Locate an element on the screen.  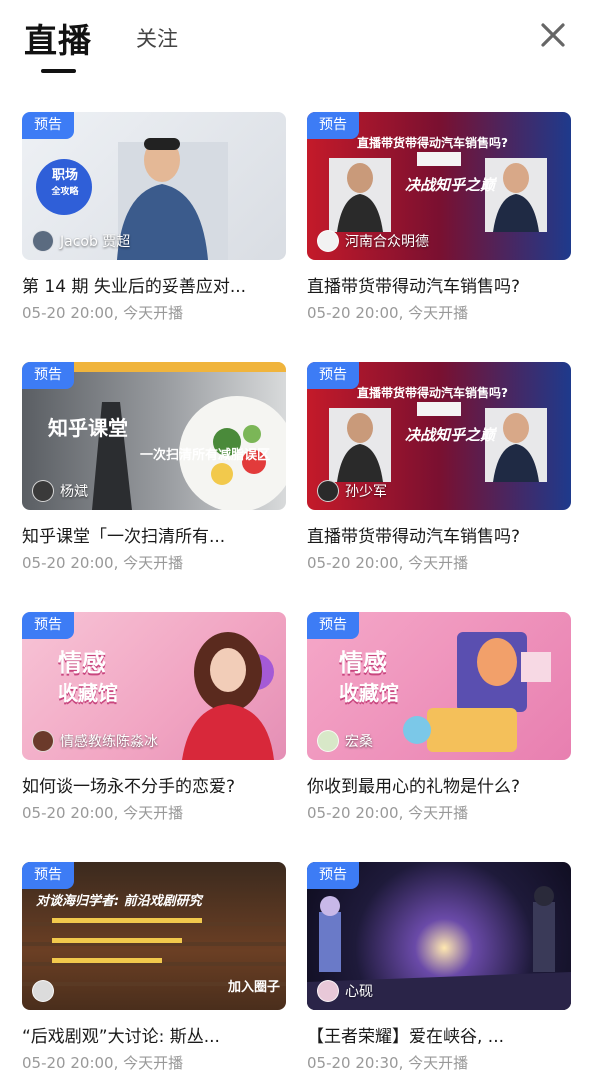
thumb-subtitle: 一次扫清所有减脂误区 is located at coordinates (205, 455).